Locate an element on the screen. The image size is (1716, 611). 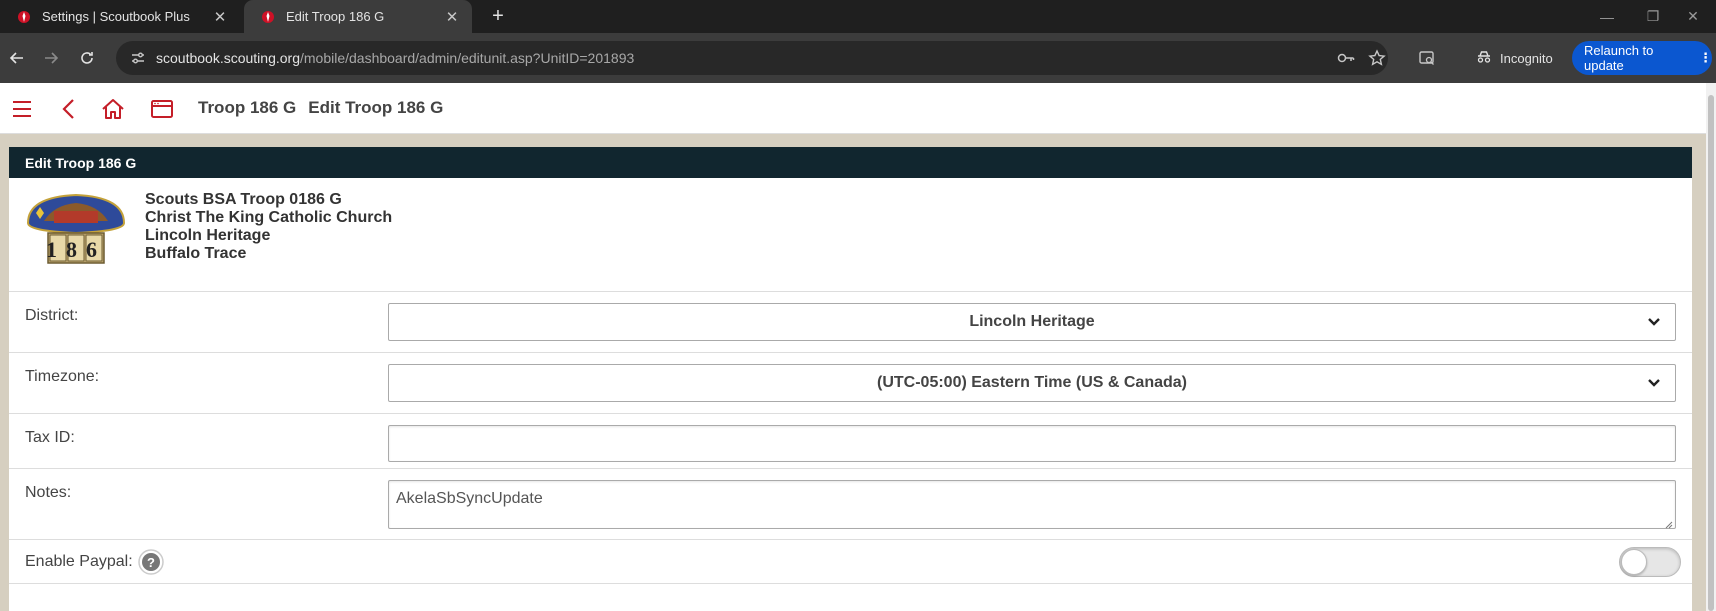
browser-tab-settings: Settings | Scoutbook Plus ✕ is located at coordinates (120, 16).